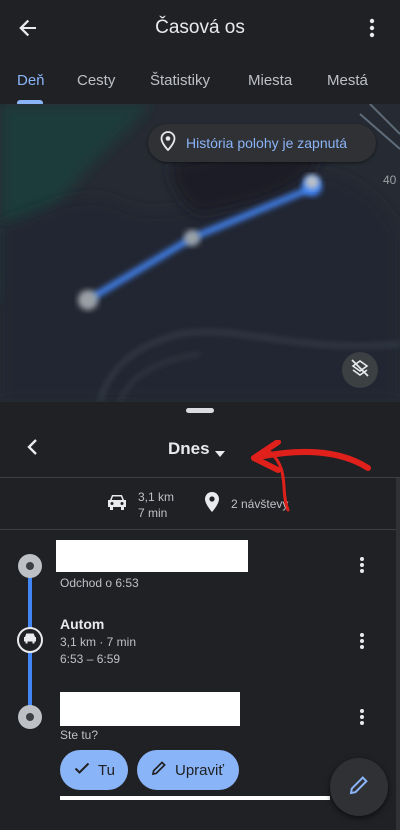 The image size is (400, 830). I want to click on stop2-subtitle: Ste tu?, so click(79, 735).